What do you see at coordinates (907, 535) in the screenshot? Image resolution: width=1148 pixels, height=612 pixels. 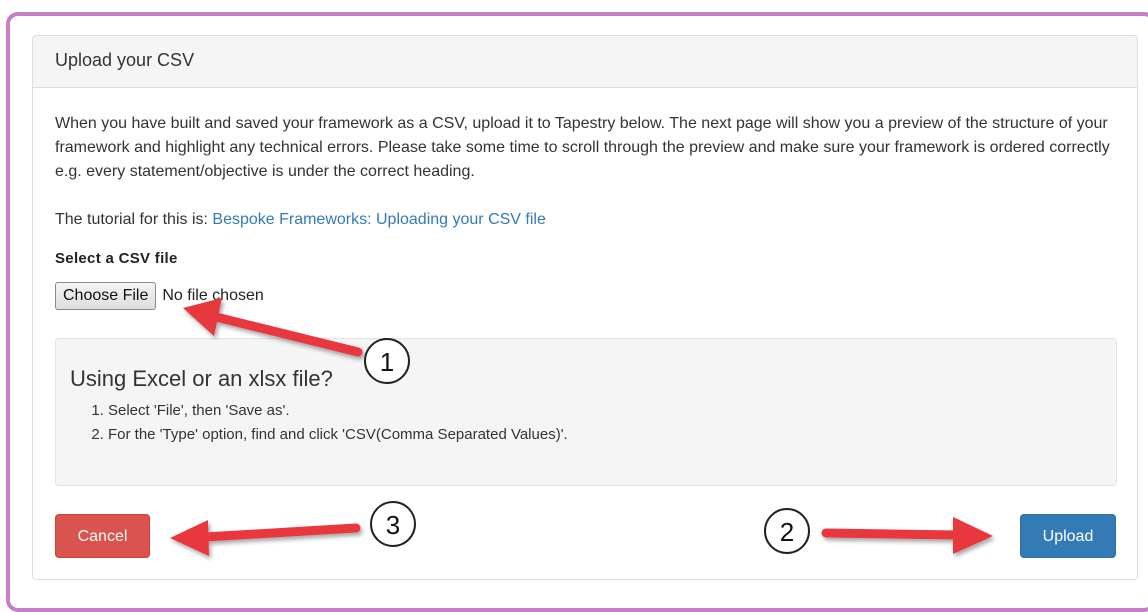 I see `arrow-to-upload` at bounding box center [907, 535].